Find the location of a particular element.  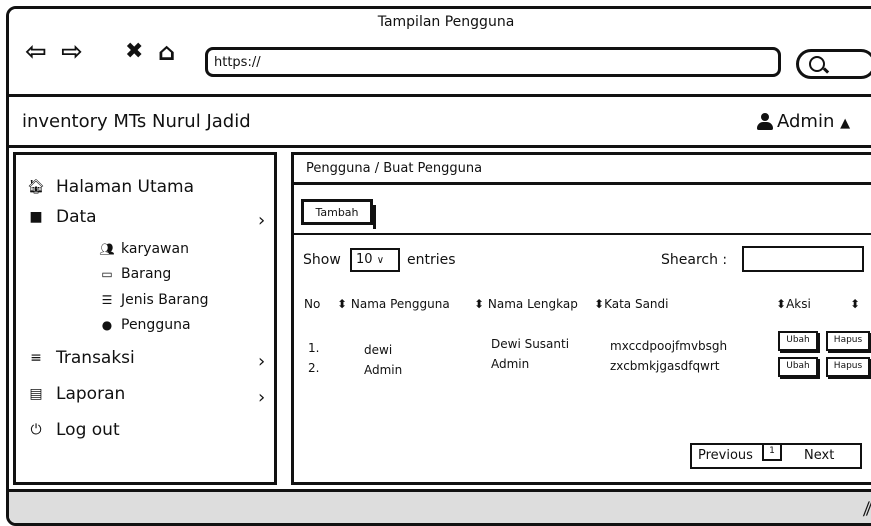

chevron-down-icon: ∨ is located at coordinates (380, 260).